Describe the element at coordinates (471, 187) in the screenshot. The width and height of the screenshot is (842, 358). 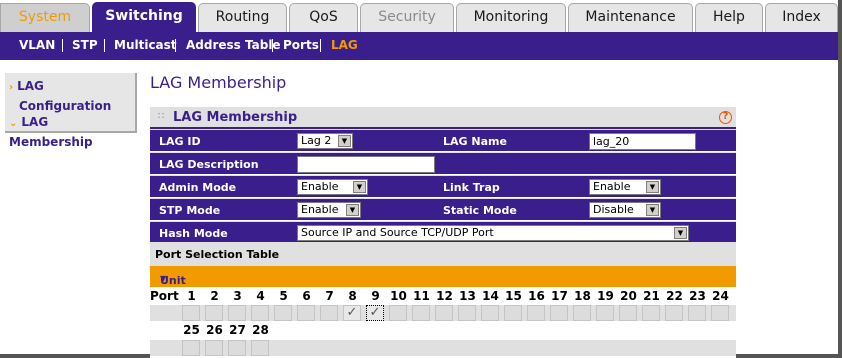
I see `link-trap-label: Link Trap` at that location.